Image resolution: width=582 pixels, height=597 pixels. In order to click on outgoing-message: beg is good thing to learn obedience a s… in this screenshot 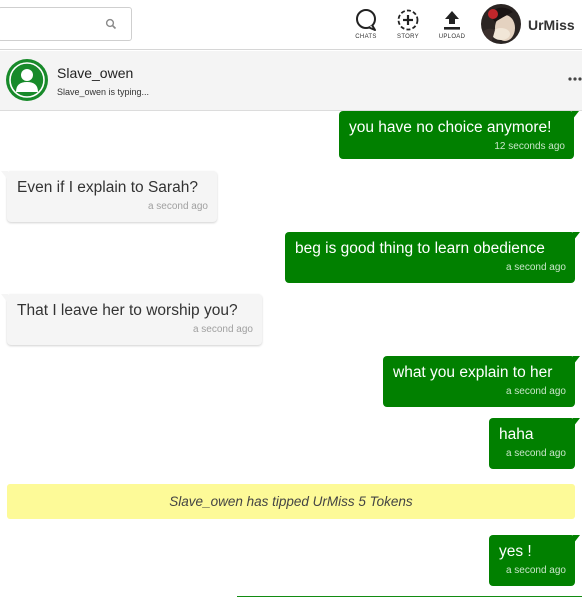, I will do `click(432, 257)`.